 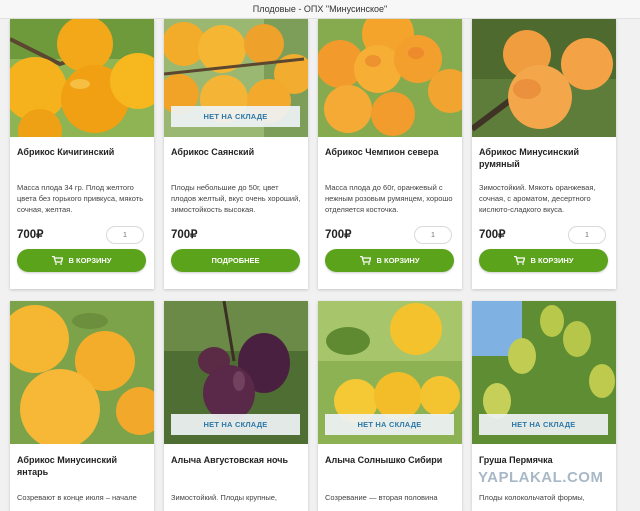 I want to click on product-title: Абрикос Минусинский румяный, so click(x=545, y=158).